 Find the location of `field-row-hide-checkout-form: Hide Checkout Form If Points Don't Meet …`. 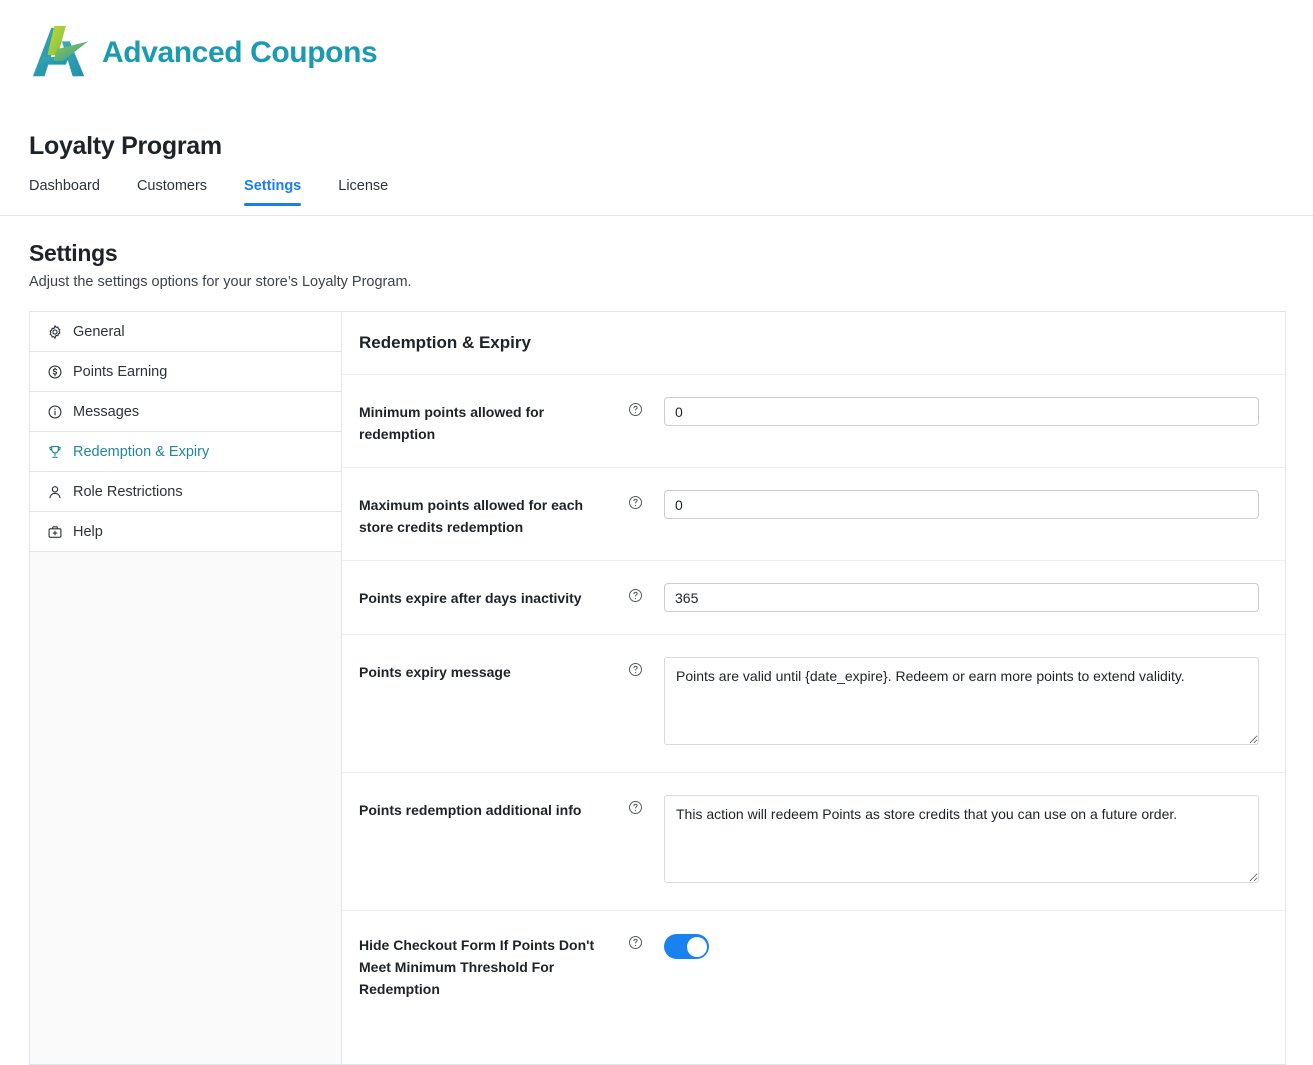

field-row-hide-checkout-form: Hide Checkout Form If Points Don't Meet … is located at coordinates (813, 966).